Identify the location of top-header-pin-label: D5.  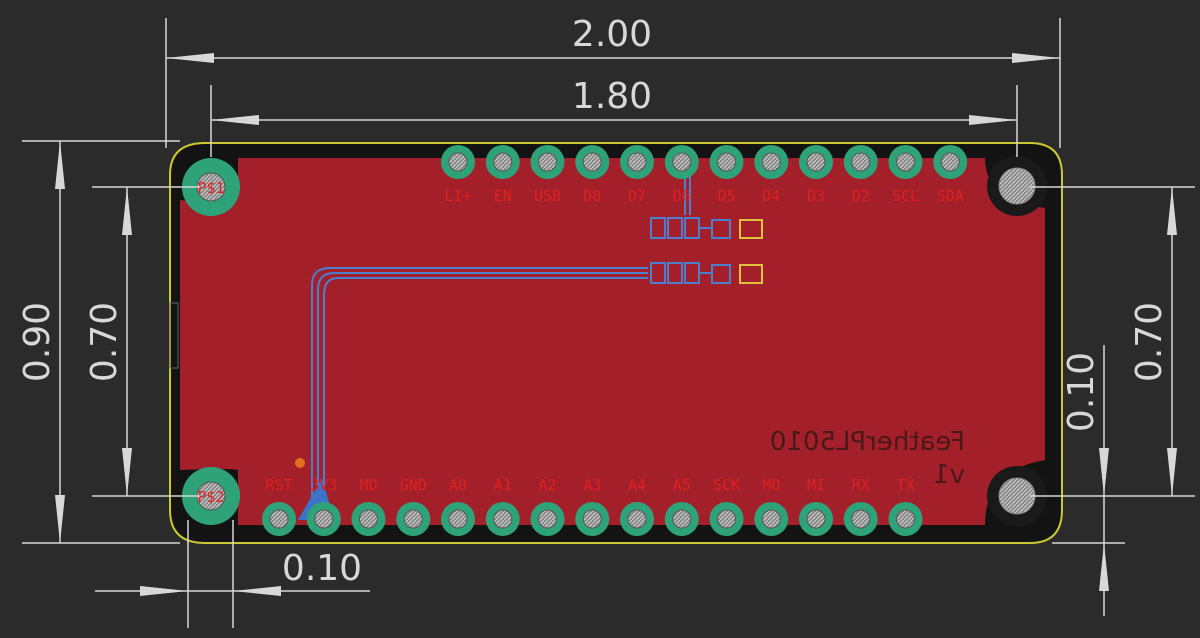
(726, 196).